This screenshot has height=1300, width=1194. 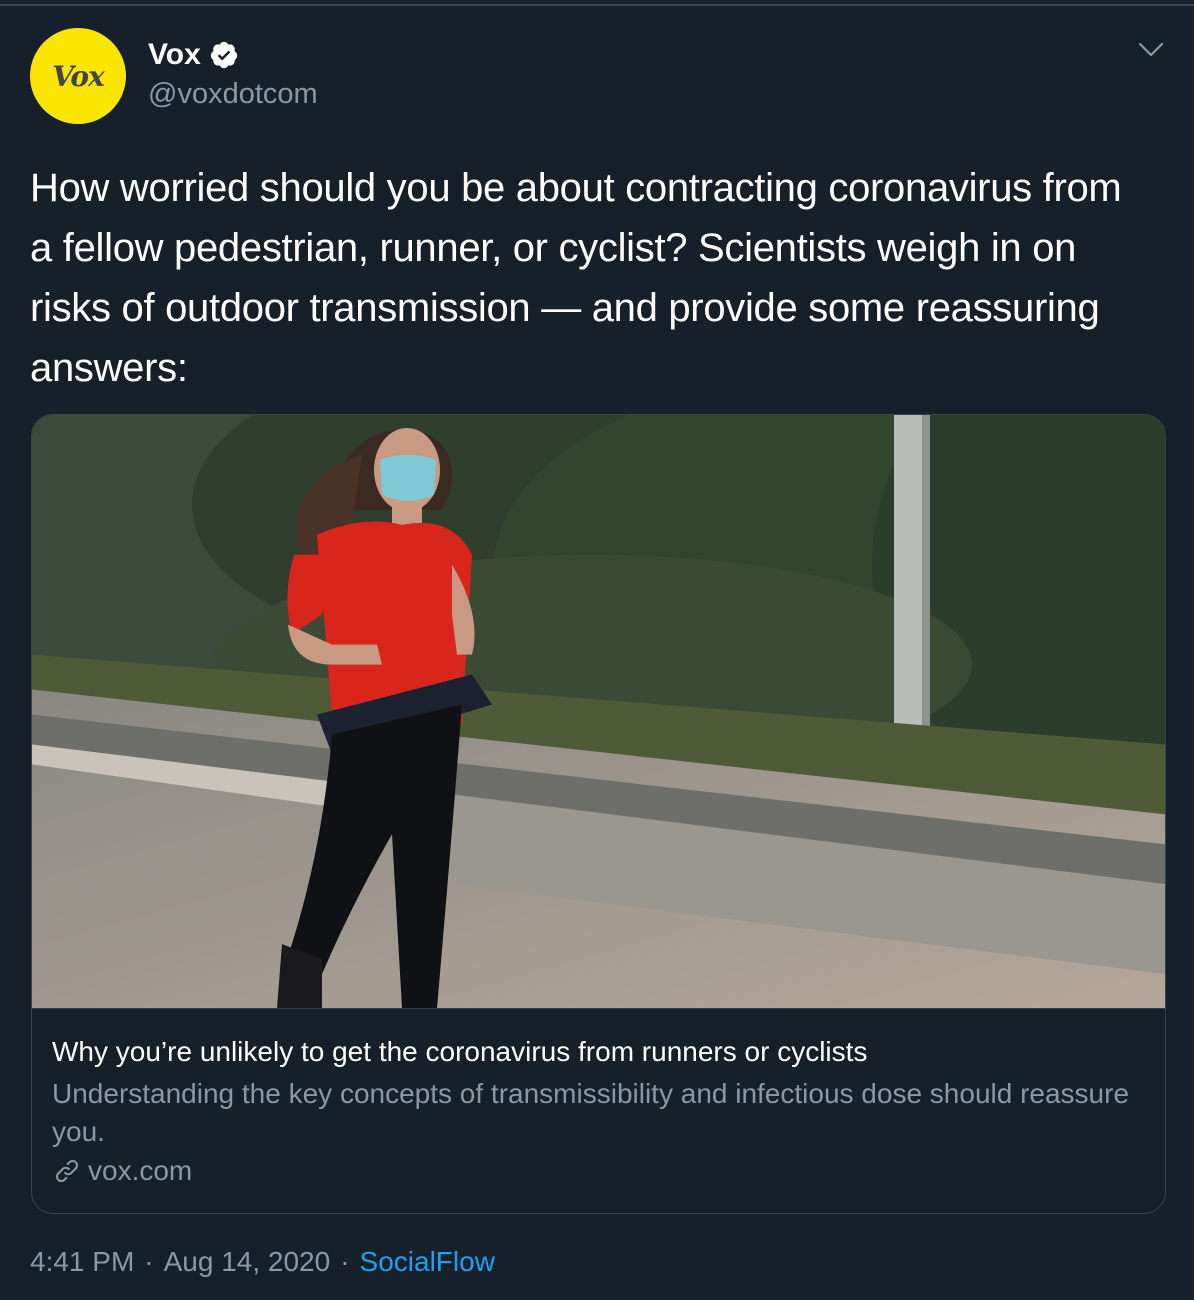 I want to click on card-domain: vox.com, so click(x=122, y=1171).